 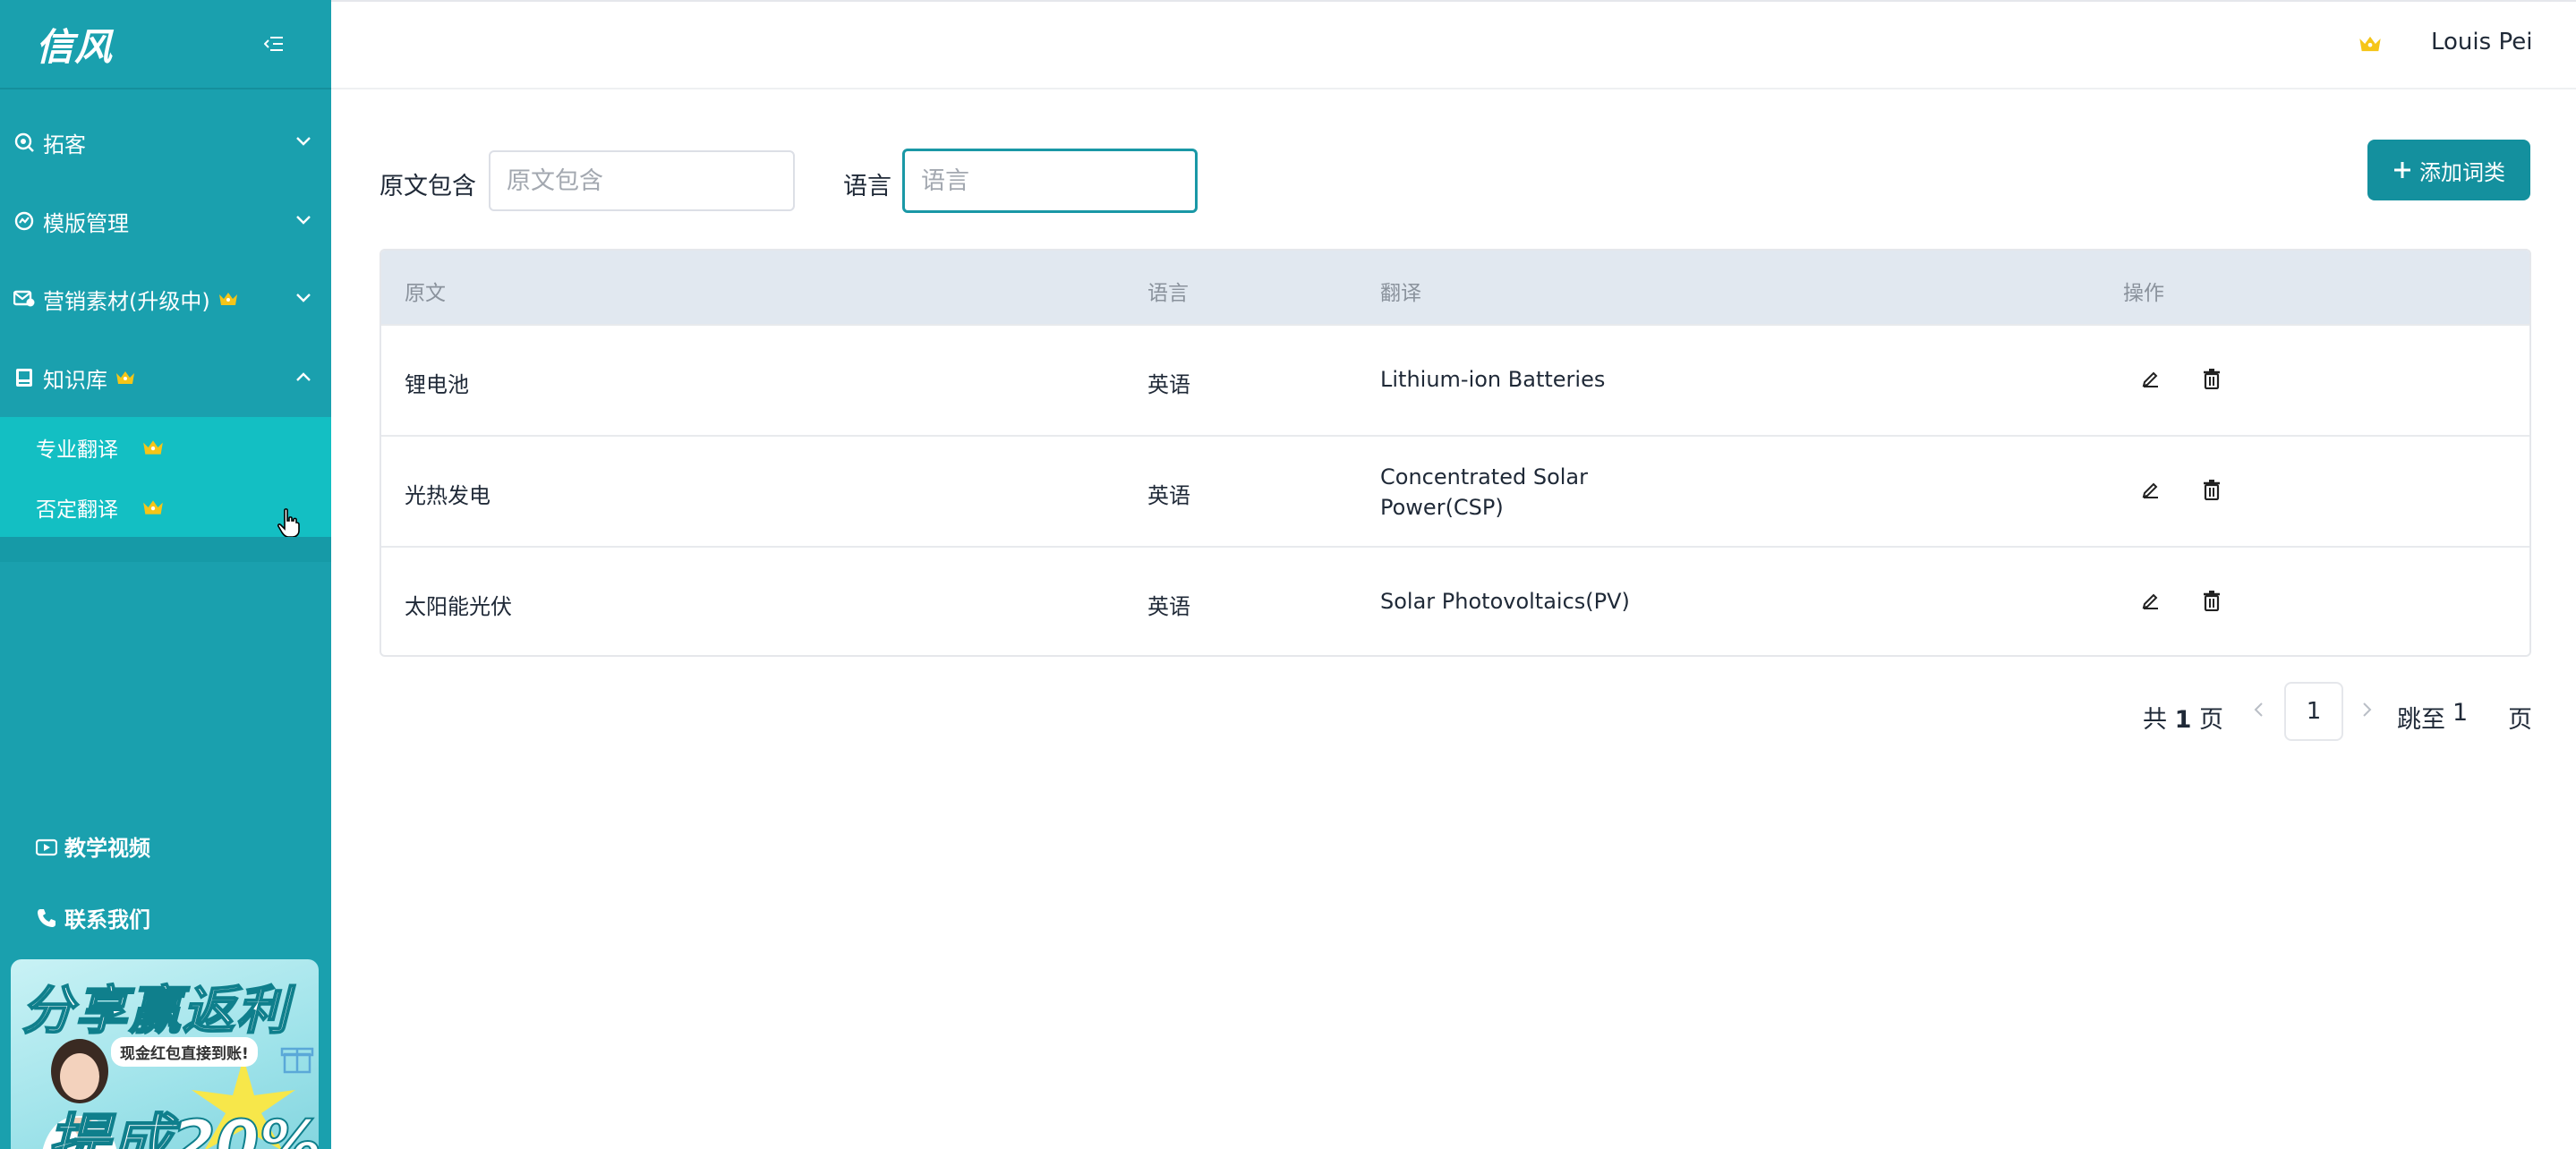 I want to click on column-header-translation: 翻译, so click(x=1400, y=293).